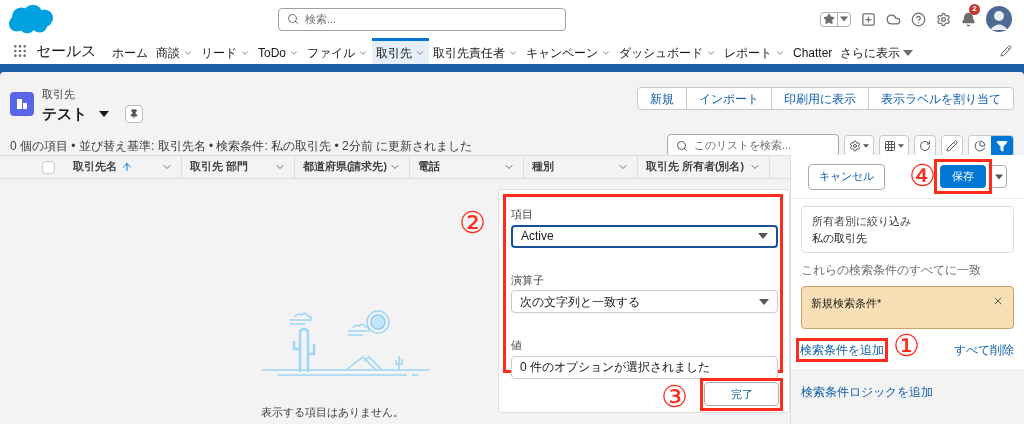 This screenshot has width=1024, height=424. What do you see at coordinates (877, 51) in the screenshot?
I see `nav-tab: さらに表示` at bounding box center [877, 51].